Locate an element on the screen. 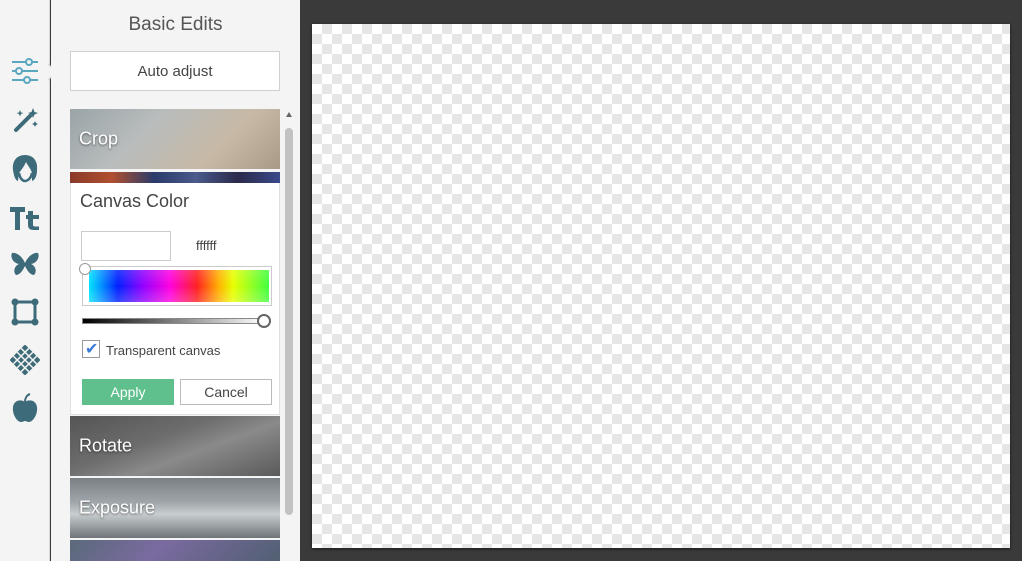 The height and width of the screenshot is (561, 1022). hex-value: ffffff is located at coordinates (206, 245).